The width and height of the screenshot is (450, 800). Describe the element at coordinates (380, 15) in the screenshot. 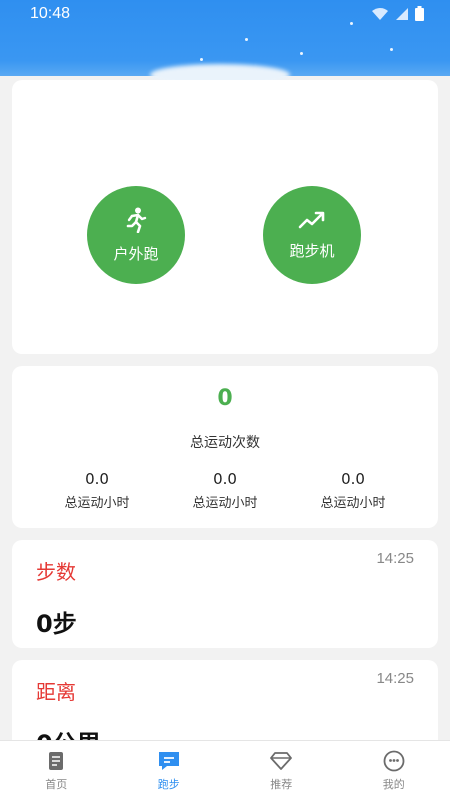

I see `wifi-icon` at that location.